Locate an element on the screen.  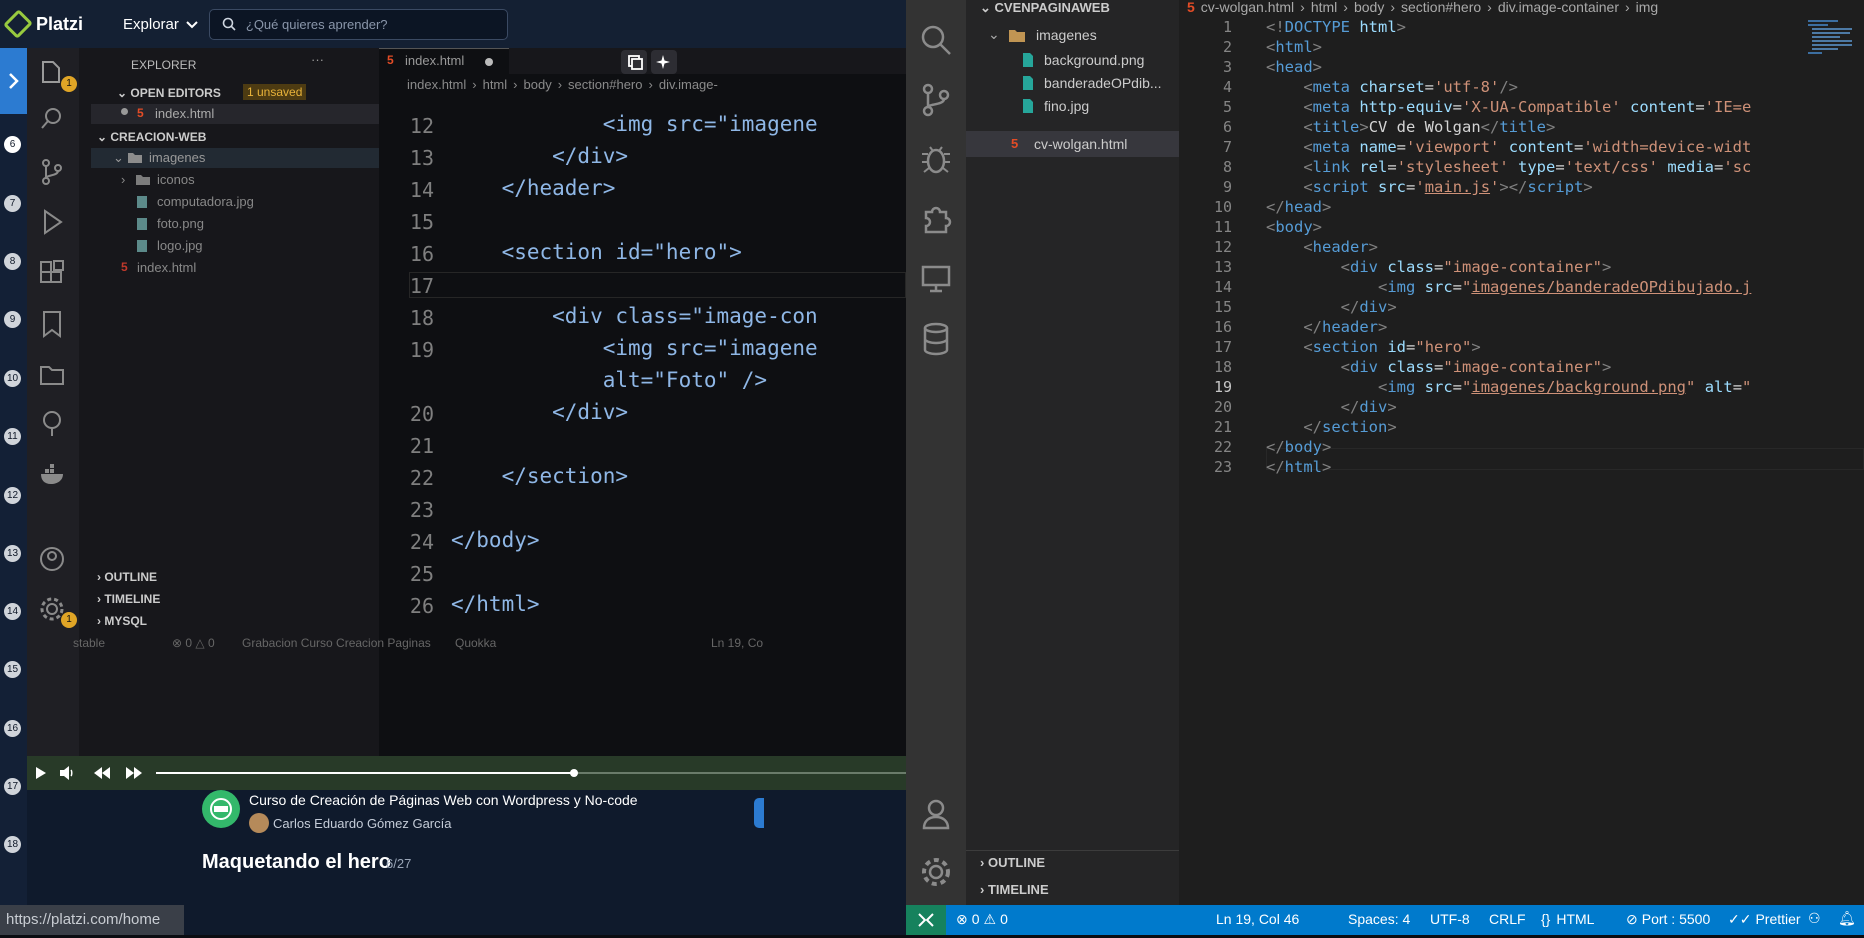
accounts-status-icon: ⚇ is located at coordinates (1814, 918).